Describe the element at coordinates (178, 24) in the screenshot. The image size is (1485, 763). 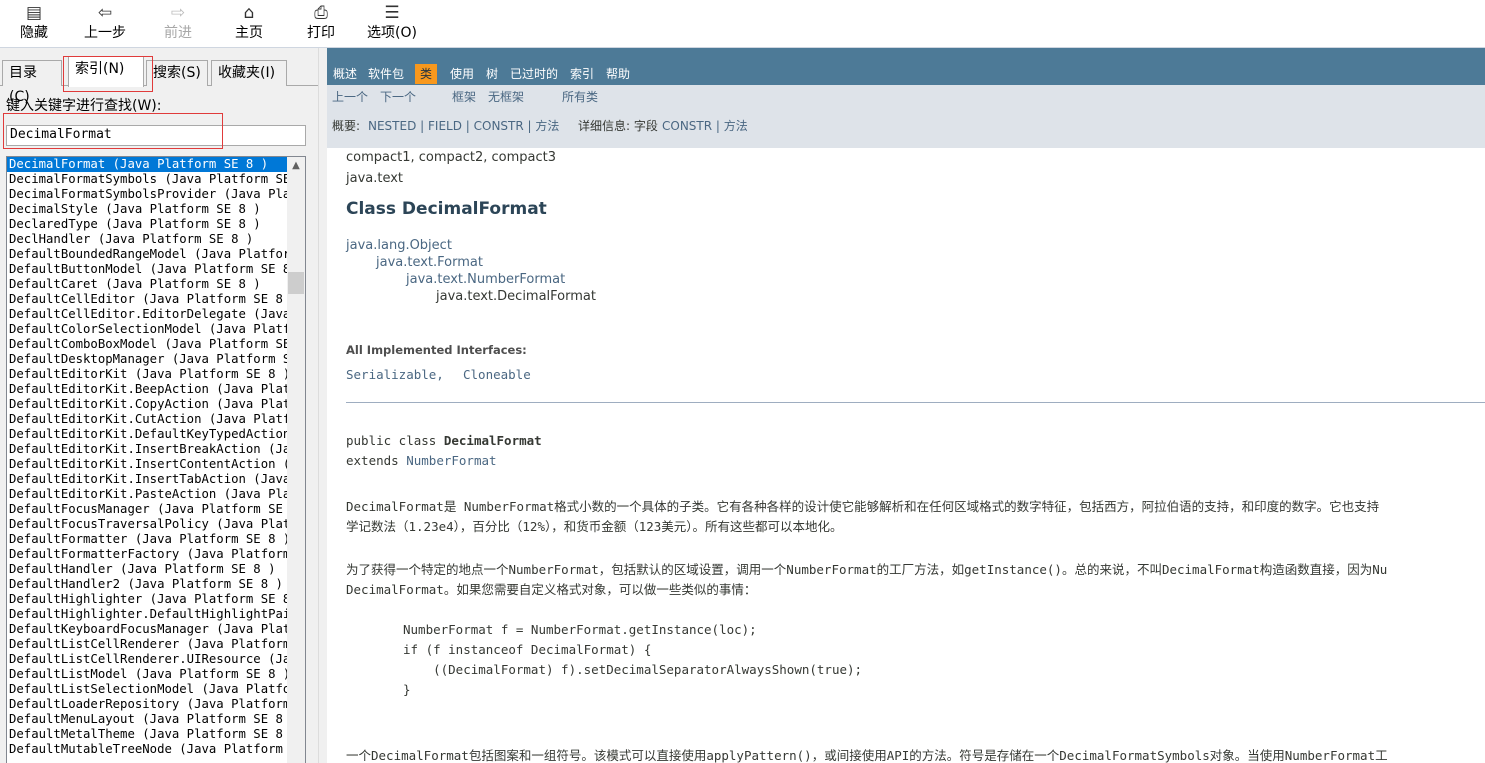
I see `forward-button: ⇨ 前进` at that location.